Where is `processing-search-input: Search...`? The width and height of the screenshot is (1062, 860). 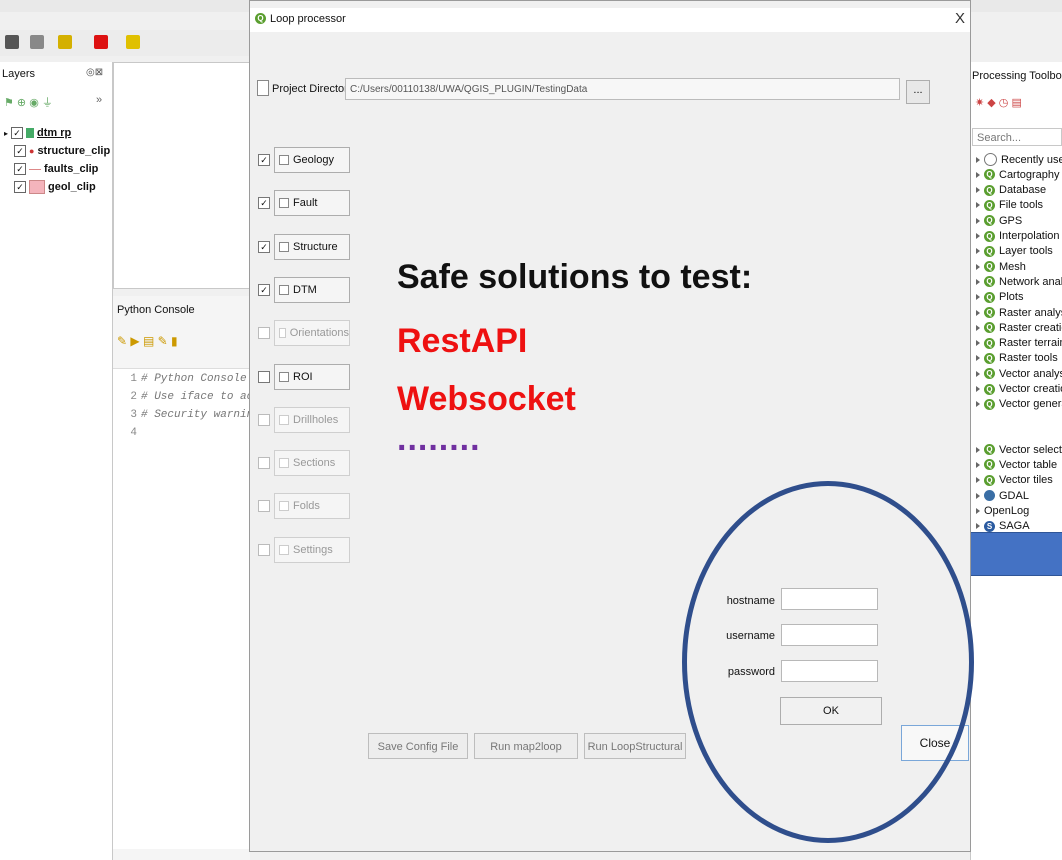
processing-search-input: Search... is located at coordinates (1017, 137).